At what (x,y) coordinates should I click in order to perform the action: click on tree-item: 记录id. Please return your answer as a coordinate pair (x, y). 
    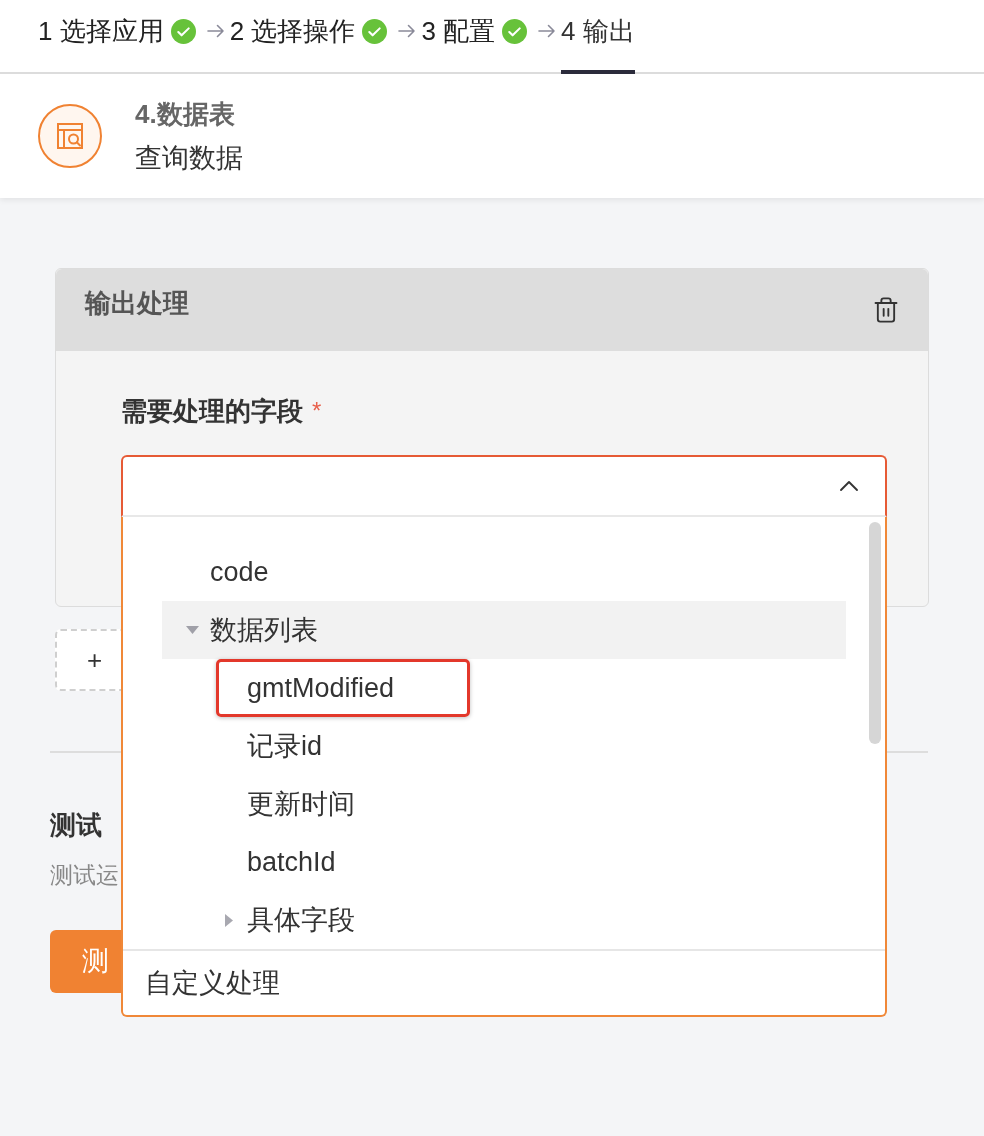
    Looking at the image, I should click on (504, 746).